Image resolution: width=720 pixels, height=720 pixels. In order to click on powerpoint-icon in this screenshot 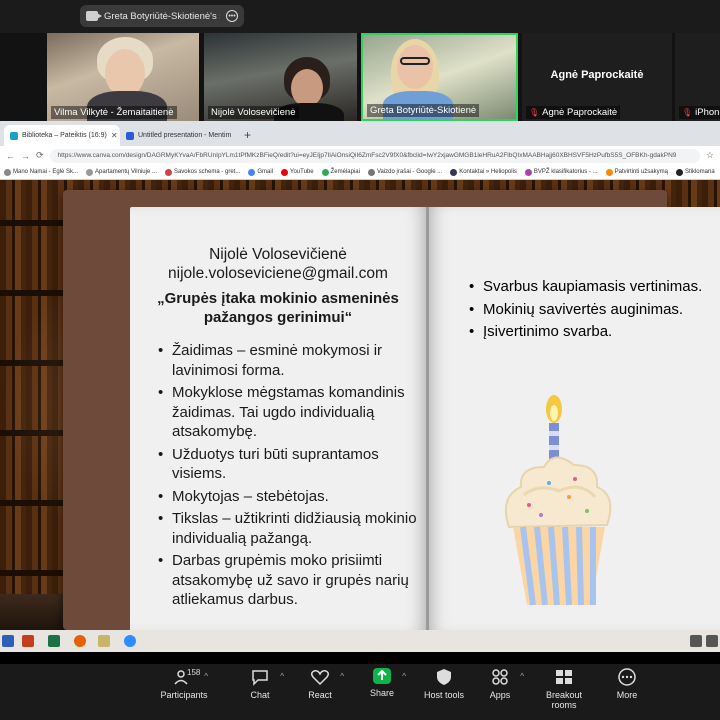, I will do `click(28, 641)`.